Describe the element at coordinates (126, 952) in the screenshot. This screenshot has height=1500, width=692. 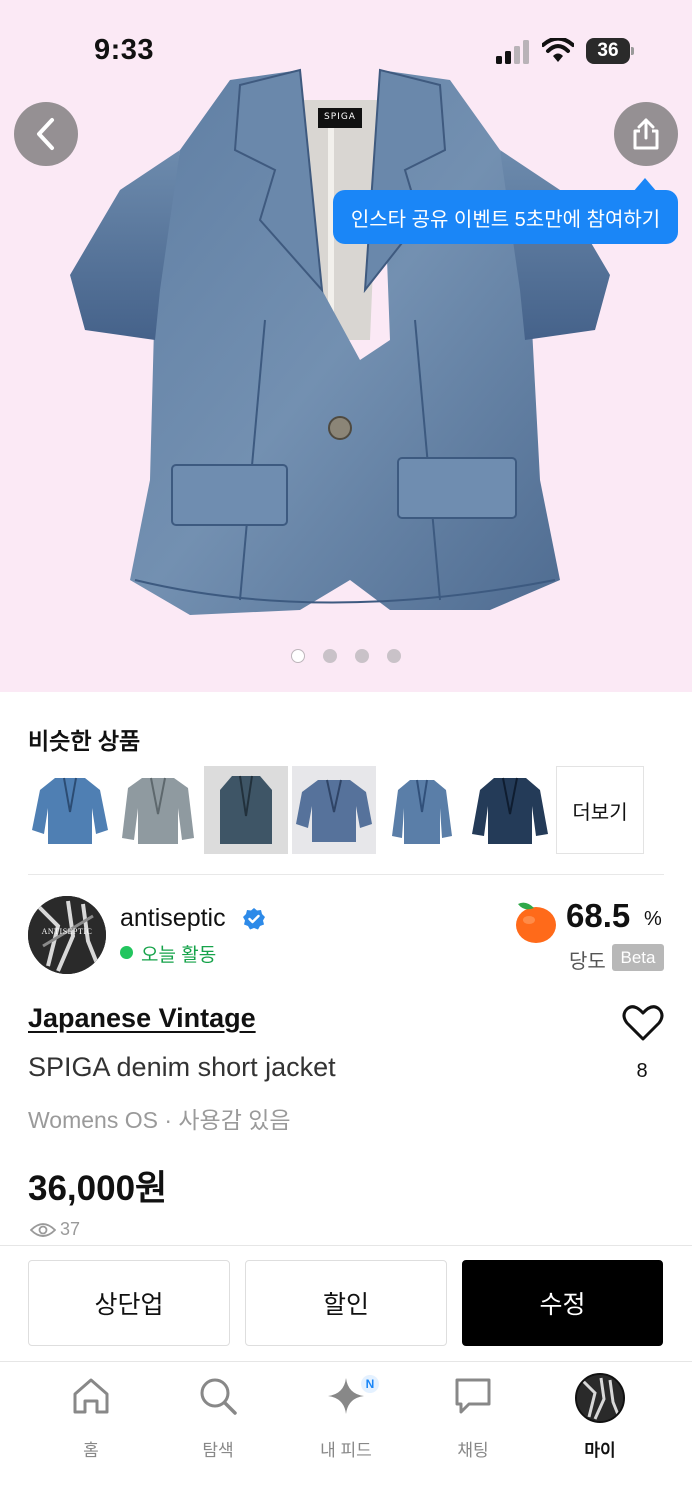
I see `online-status-dot` at that location.